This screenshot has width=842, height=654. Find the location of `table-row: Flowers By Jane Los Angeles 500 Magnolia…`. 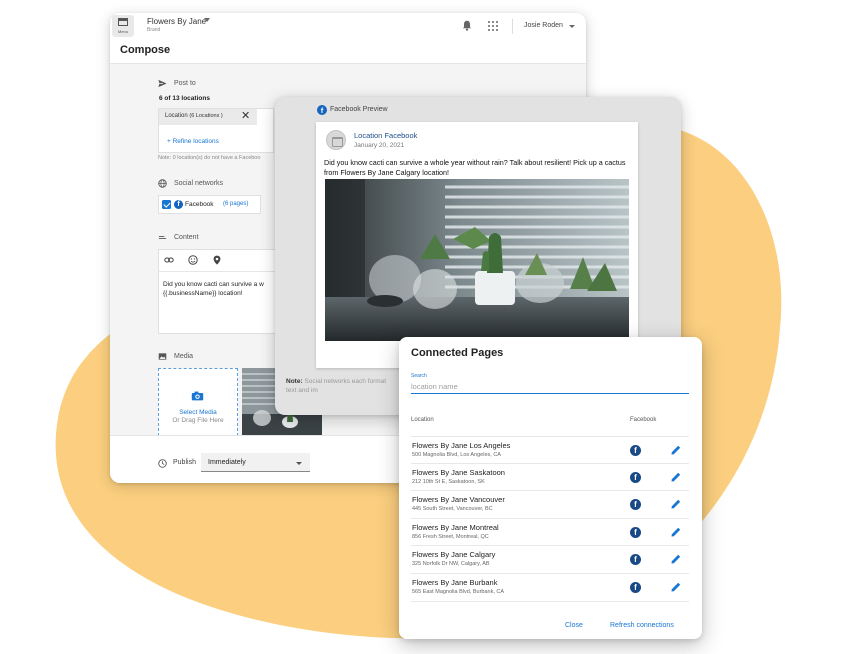

table-row: Flowers By Jane Los Angeles 500 Magnolia… is located at coordinates (550, 450).